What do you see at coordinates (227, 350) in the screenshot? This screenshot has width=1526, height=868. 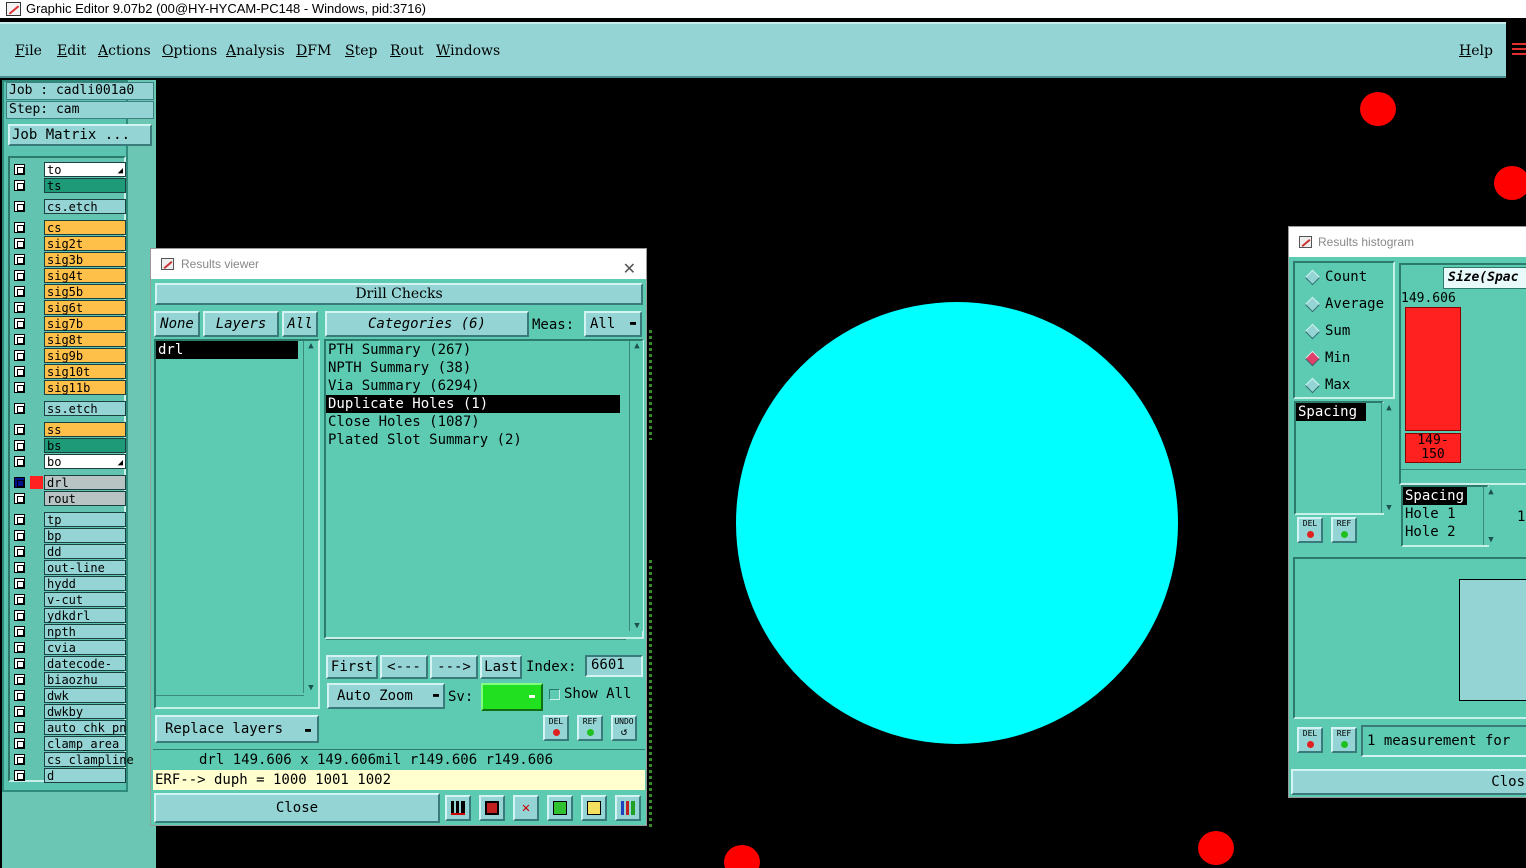 I see `layer-item-drl: drl` at bounding box center [227, 350].